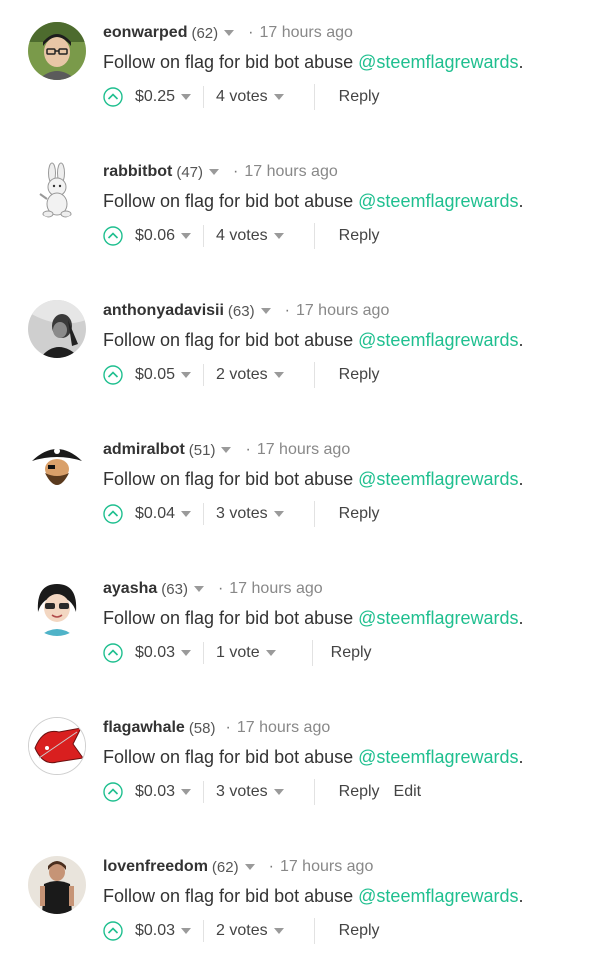  I want to click on votes-count: 1 vote, so click(238, 652).